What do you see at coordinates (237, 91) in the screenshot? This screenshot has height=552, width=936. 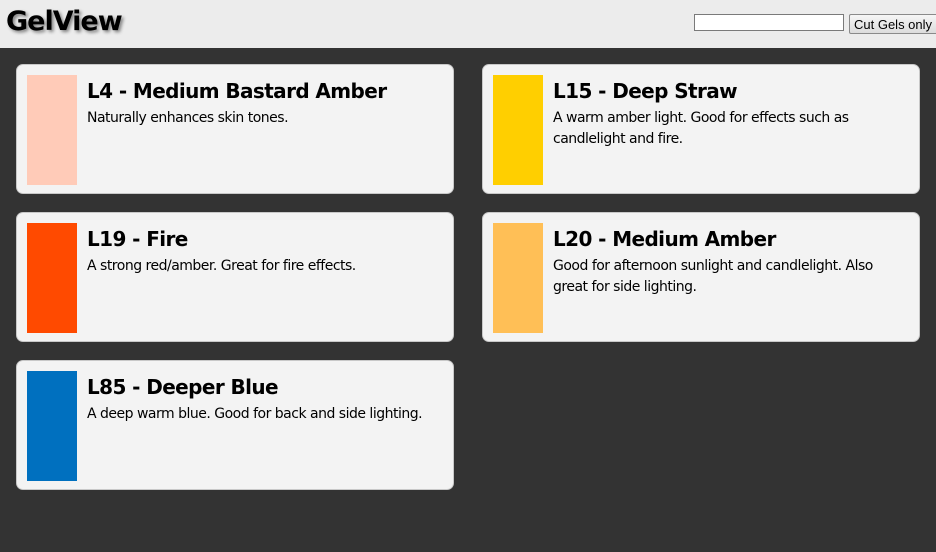 I see `gel-name: L4 - Medium Bastard Amber` at bounding box center [237, 91].